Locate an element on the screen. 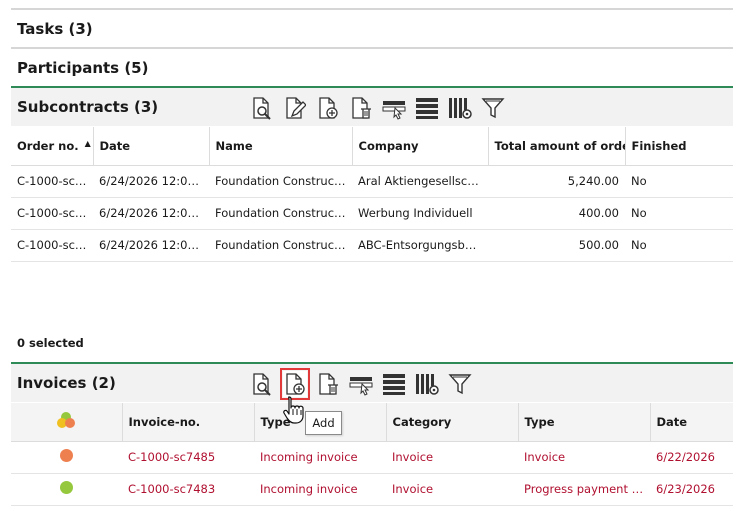  hand-cursor-icon is located at coordinates (293, 410).